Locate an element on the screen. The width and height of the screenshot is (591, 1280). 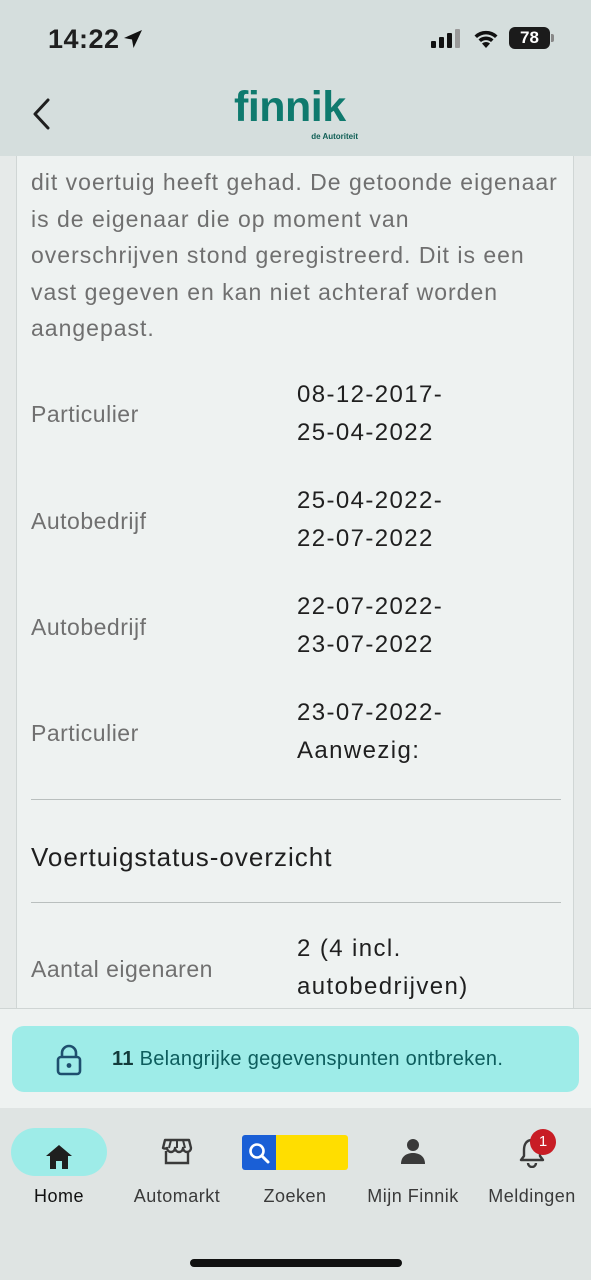
missing-data-banner: 11 Belangrijke gegevenspunten ontbreken. is located at coordinates (295, 1059).